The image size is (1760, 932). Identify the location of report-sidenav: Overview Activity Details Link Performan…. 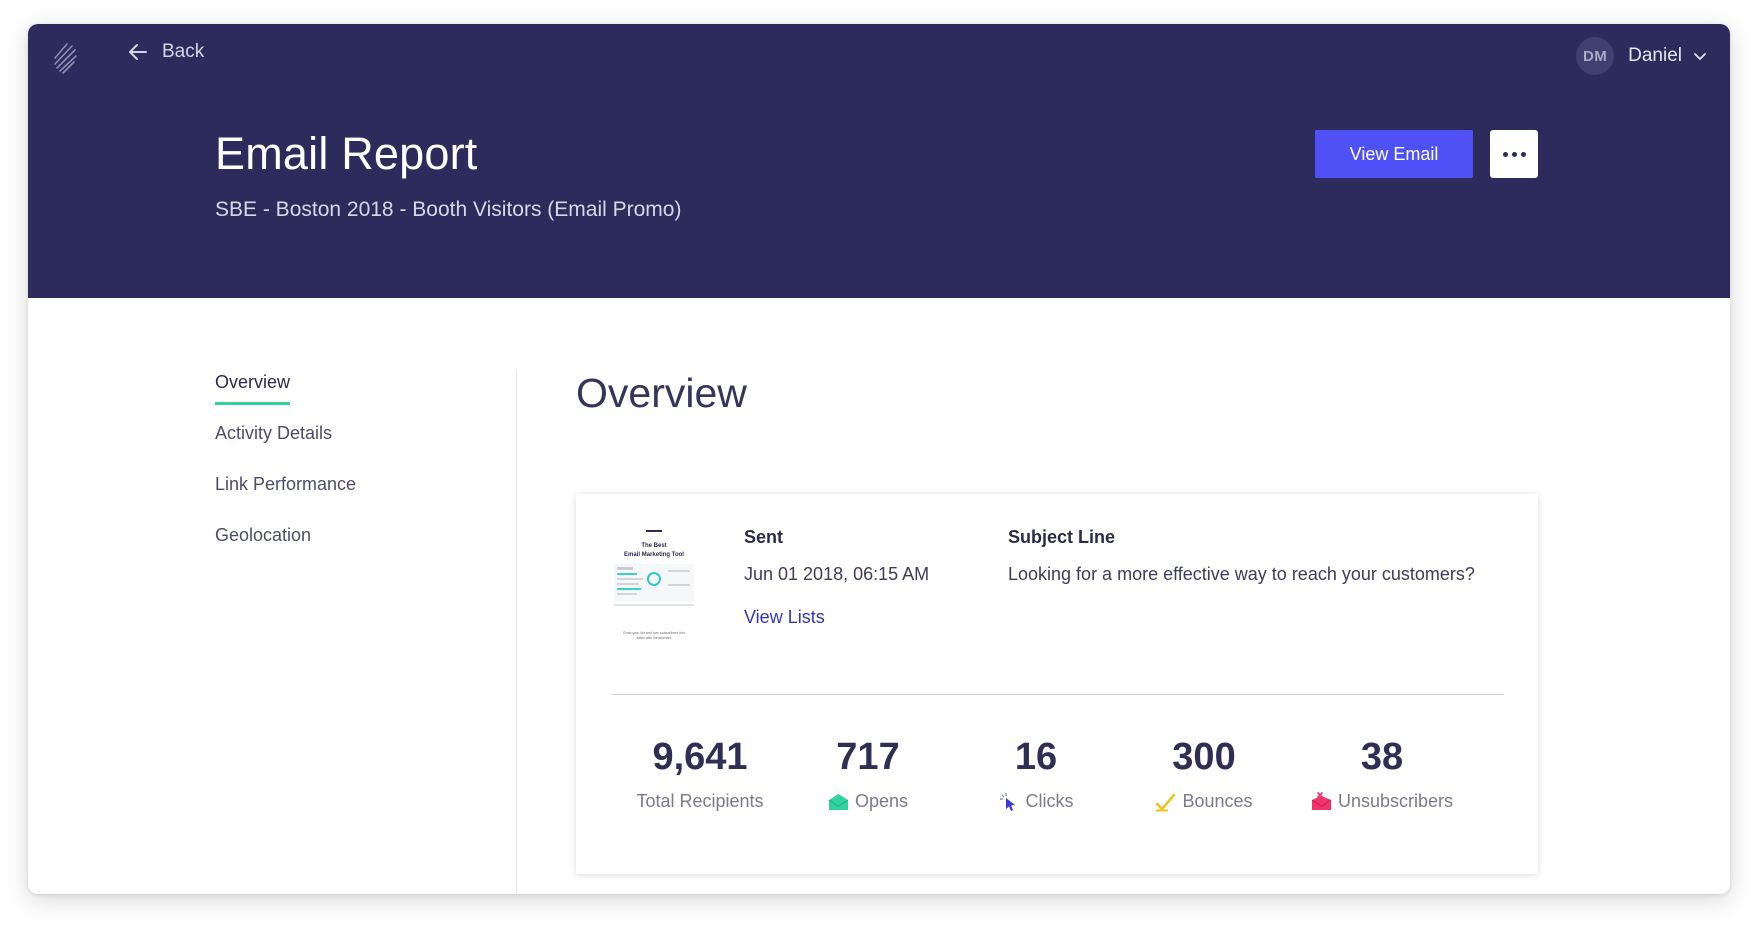
(365, 474).